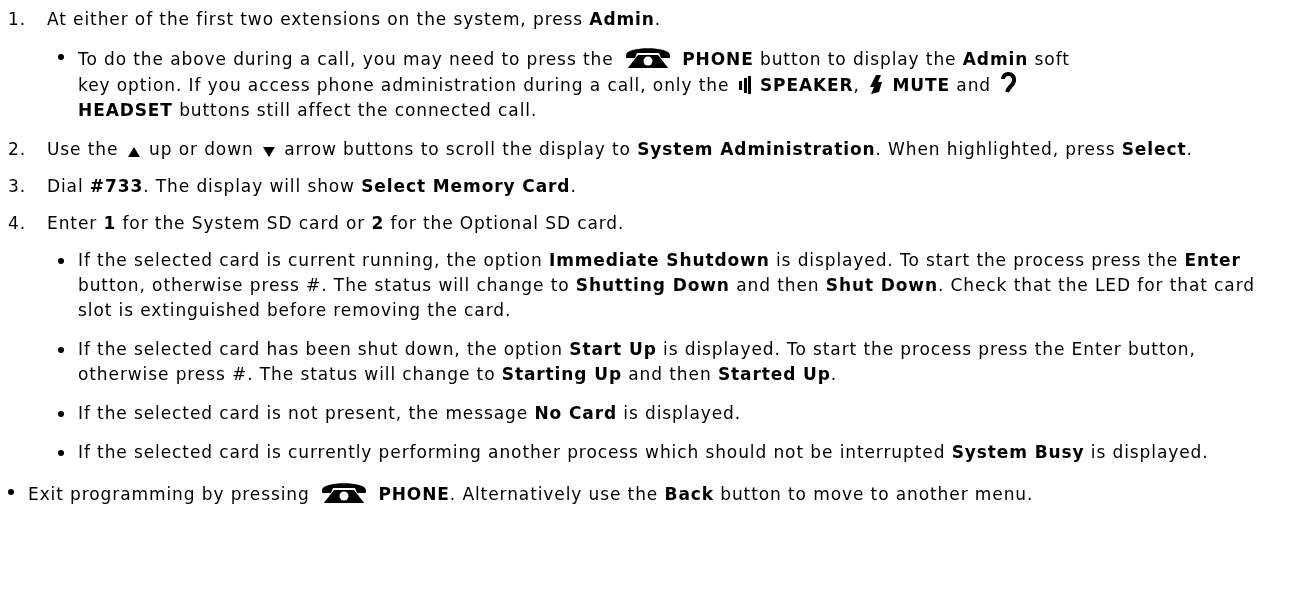 This screenshot has width=1294, height=610. I want to click on speaker-icon, so click(744, 85).